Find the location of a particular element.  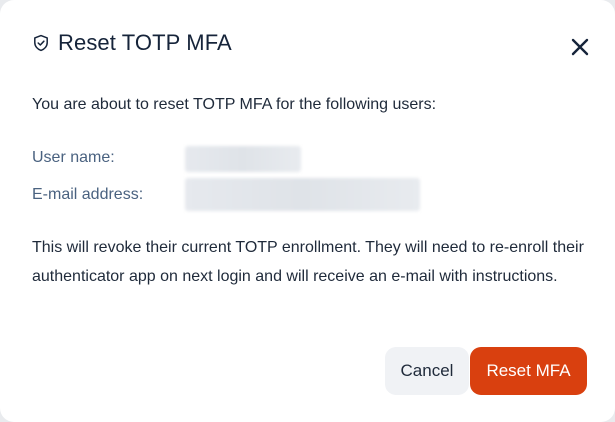

cancel-button: Cancel is located at coordinates (427, 371).